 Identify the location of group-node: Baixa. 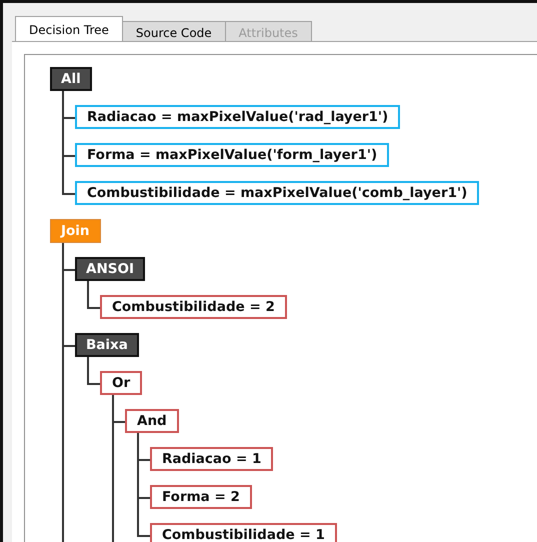
(107, 345).